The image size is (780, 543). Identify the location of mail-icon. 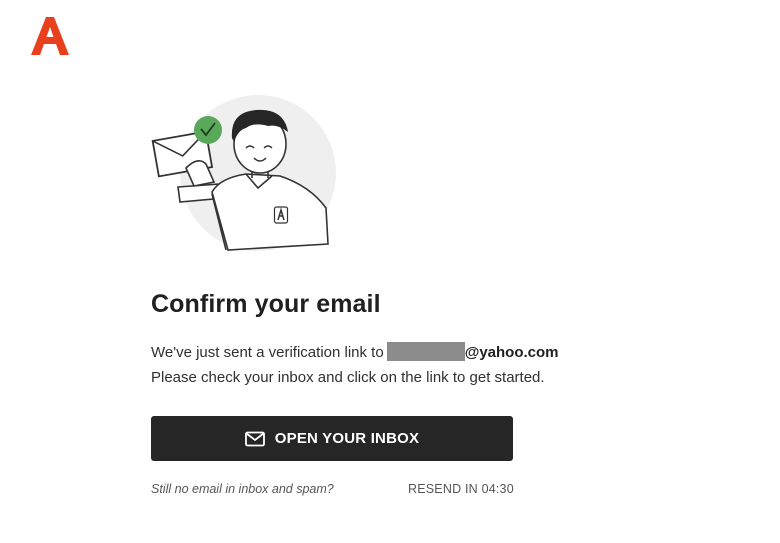
(254, 438).